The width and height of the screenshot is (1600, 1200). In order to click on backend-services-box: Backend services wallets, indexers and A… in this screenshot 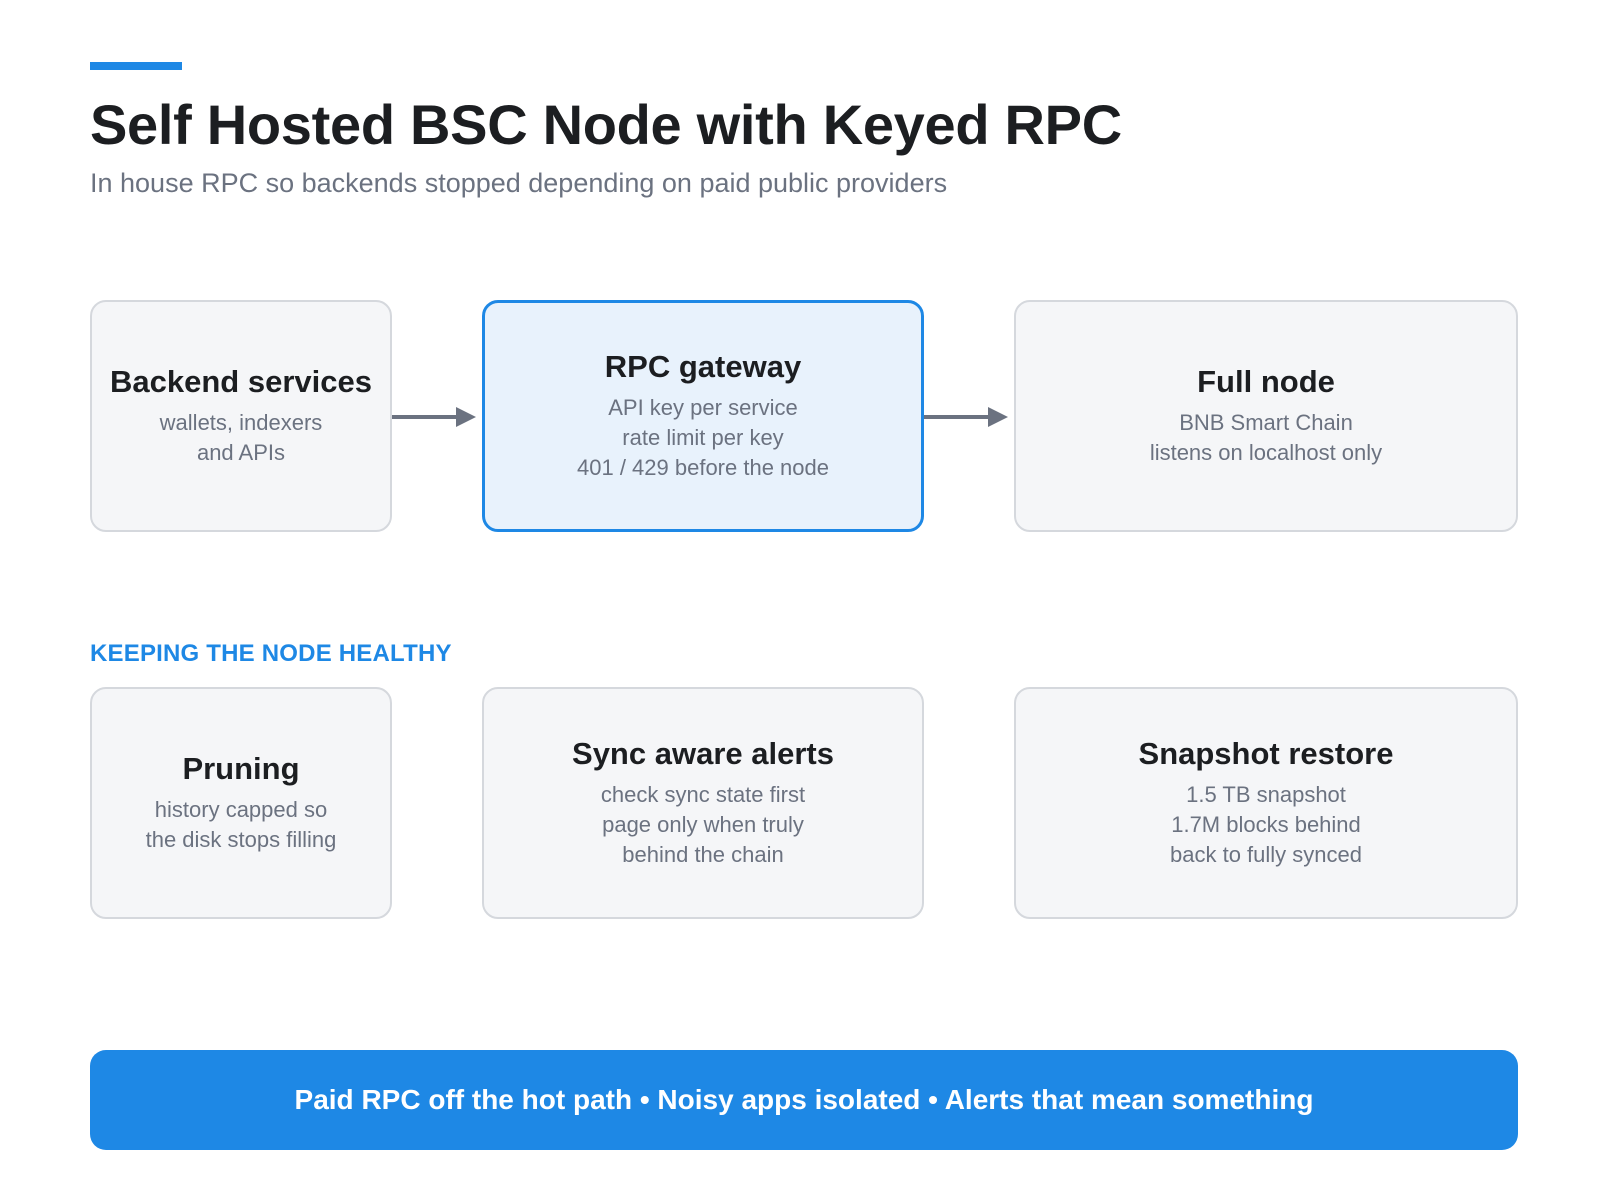, I will do `click(241, 416)`.